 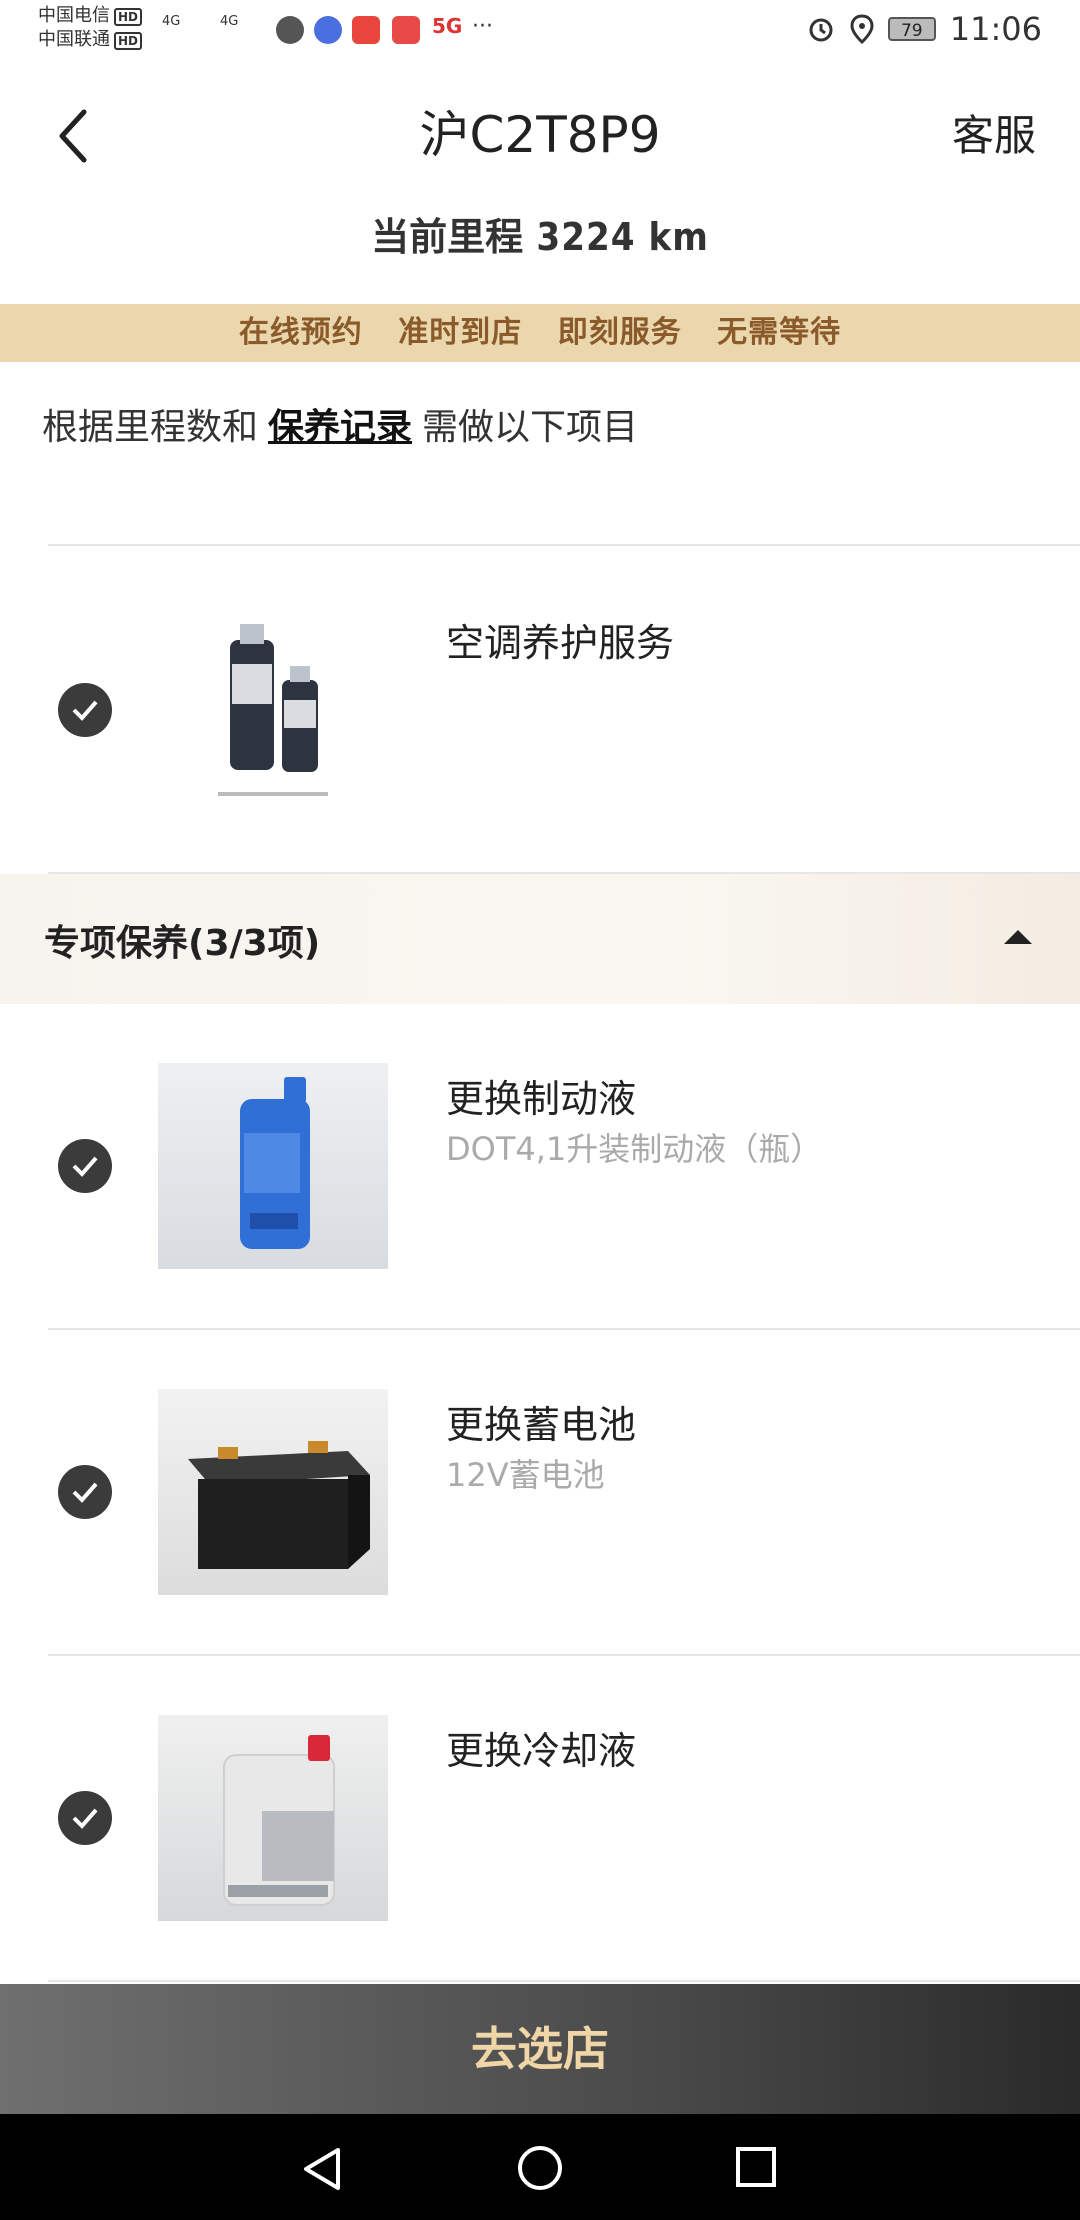 What do you see at coordinates (540, 135) in the screenshot?
I see `page-title: 沪C2T8P9` at bounding box center [540, 135].